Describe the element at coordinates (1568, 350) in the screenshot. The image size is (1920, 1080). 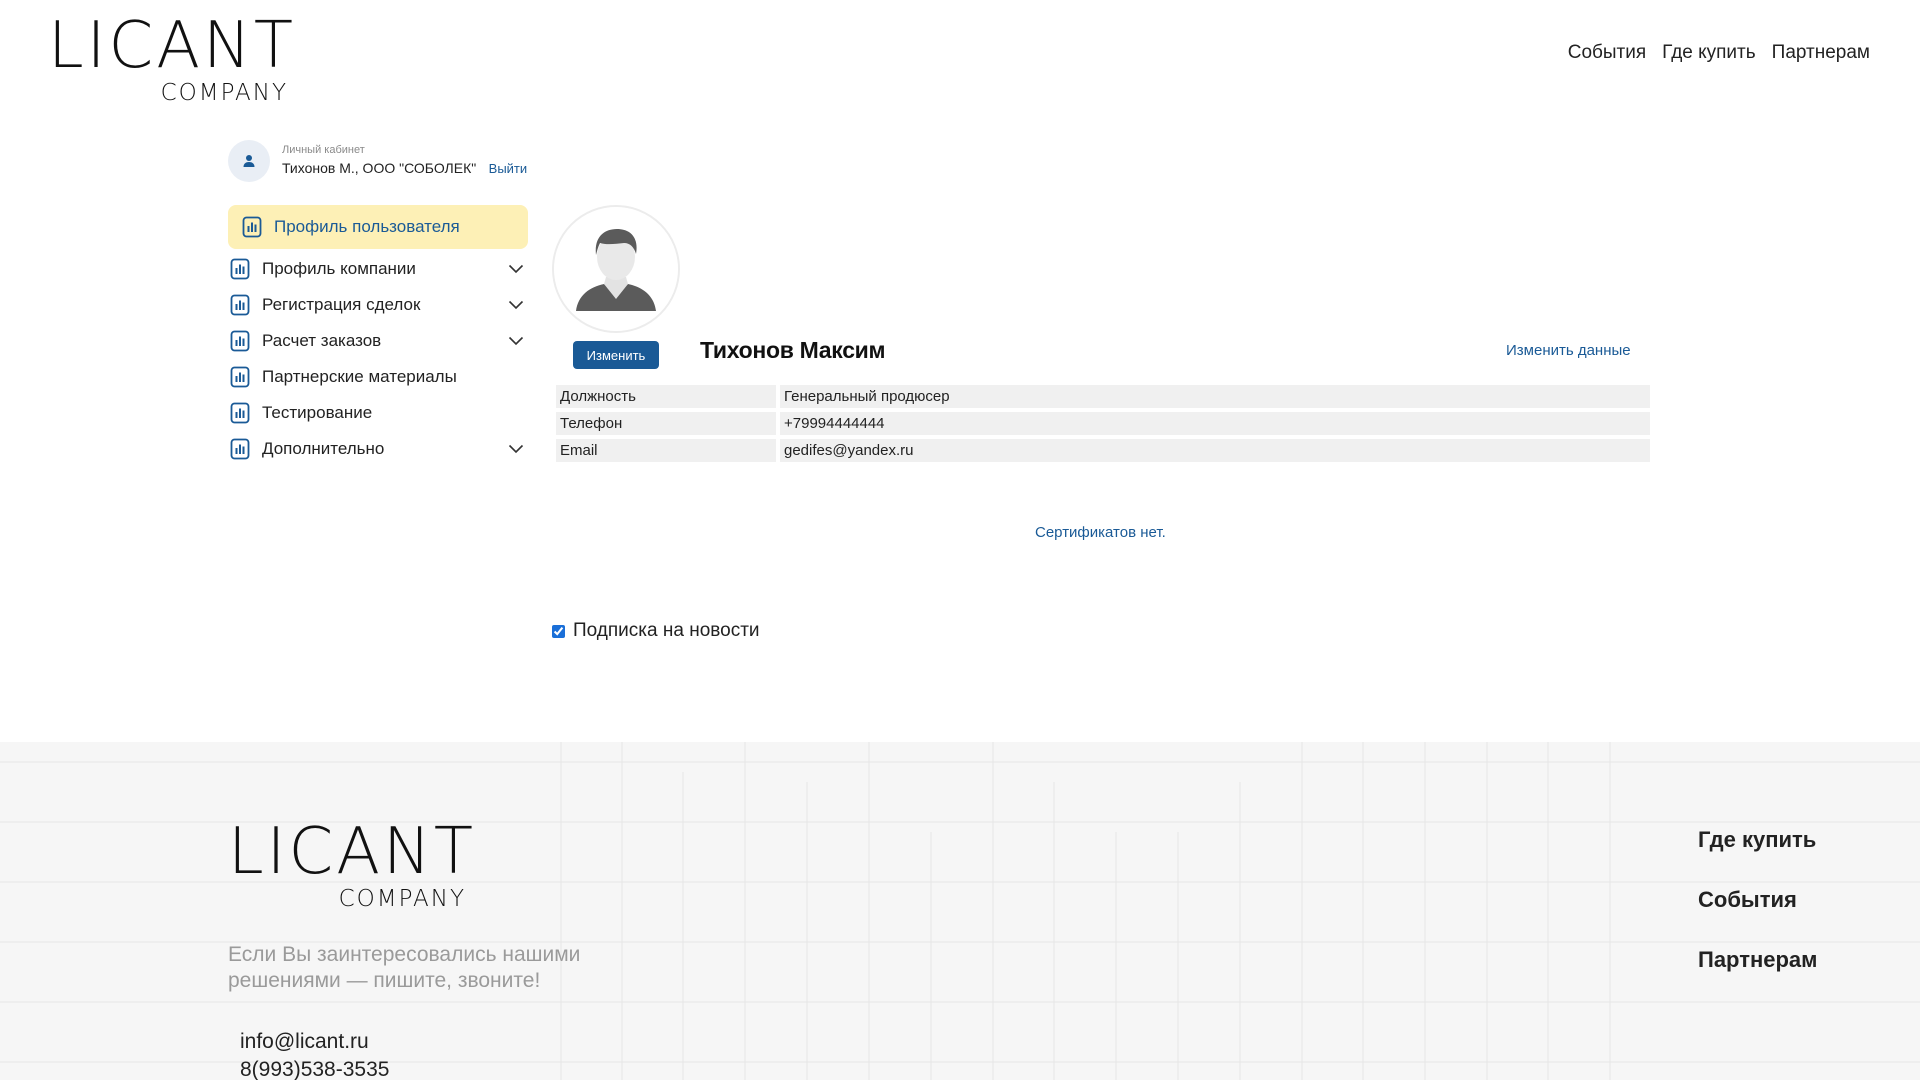
I see `edit-data-link: Изменить данные` at that location.